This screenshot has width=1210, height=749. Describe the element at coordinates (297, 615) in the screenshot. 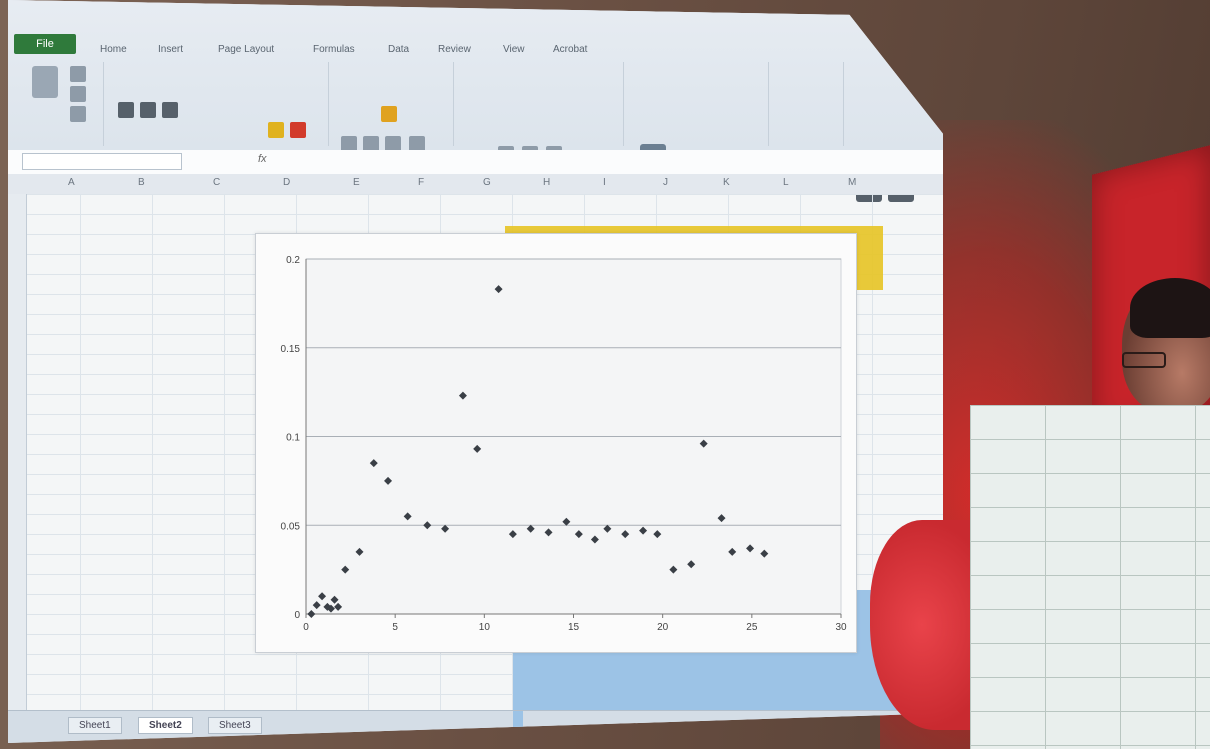

I see `y-tick-label: 0` at that location.